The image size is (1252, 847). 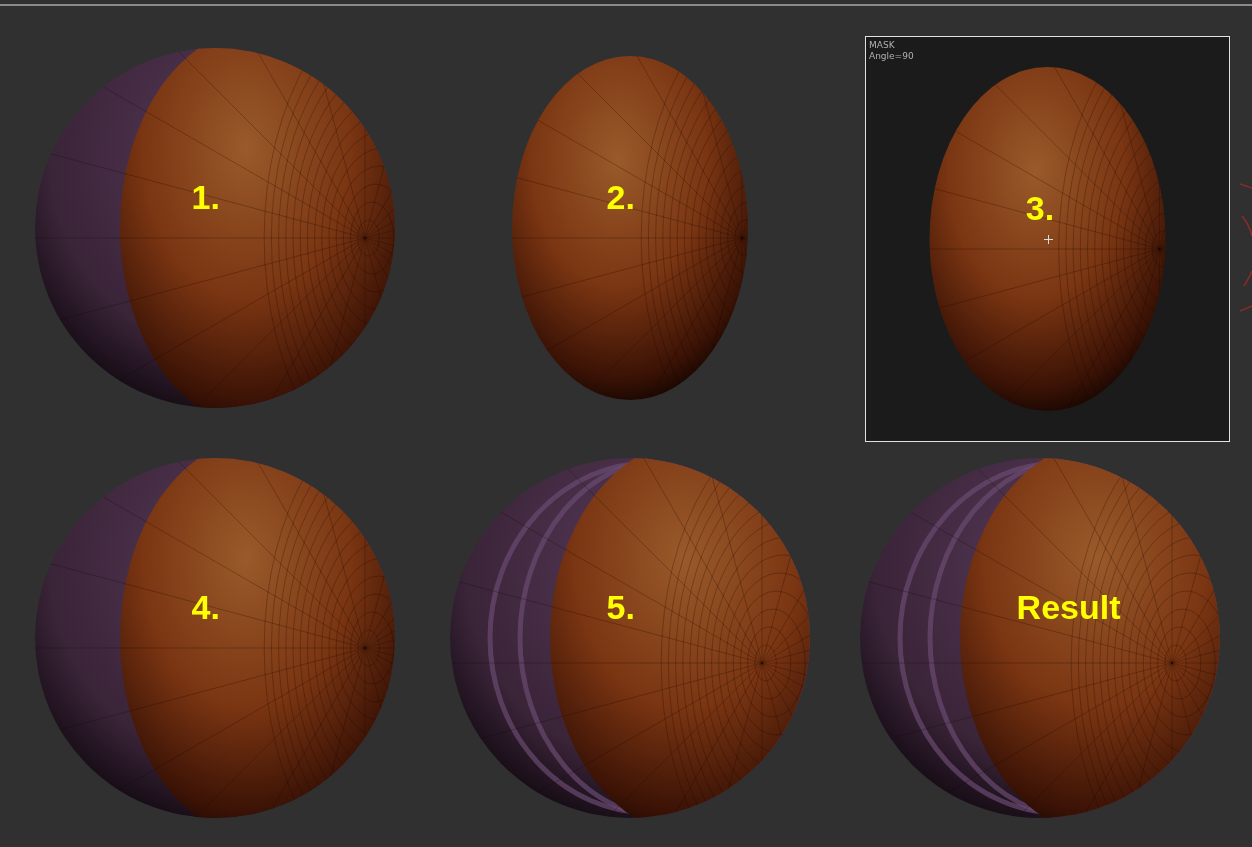 I want to click on crosshair-icon, so click(x=1048, y=239).